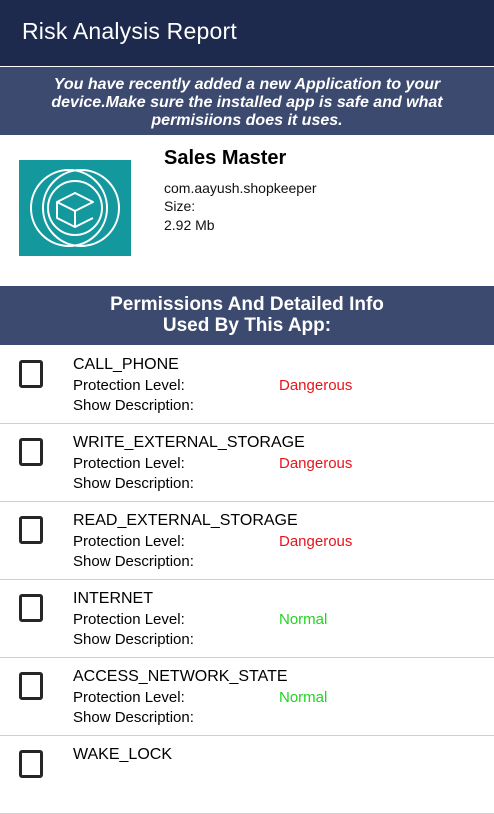  I want to click on permission-item: WAKE_LOCK, so click(247, 775).